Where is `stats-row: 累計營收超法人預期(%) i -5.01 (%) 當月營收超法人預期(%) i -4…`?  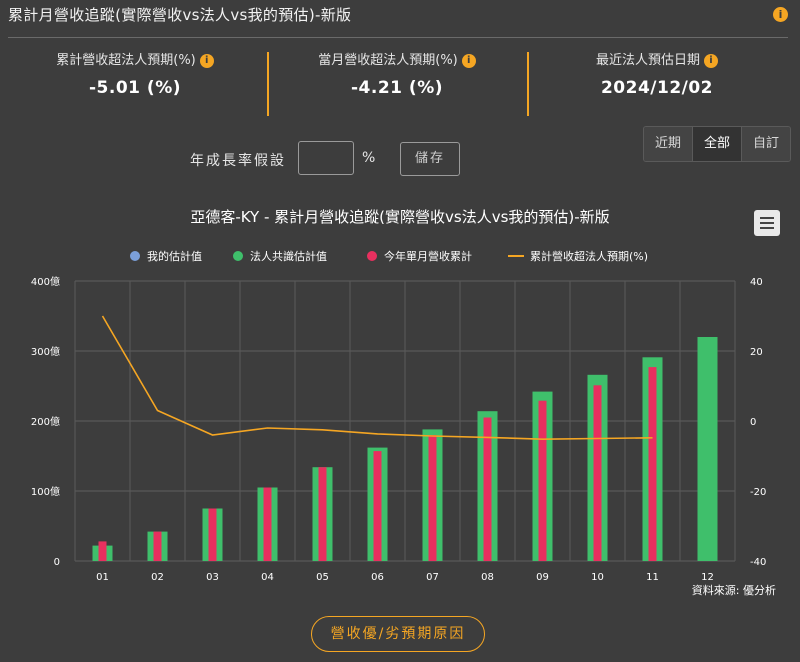 stats-row: 累計營收超法人預期(%) i -5.01 (%) 當月營收超法人預期(%) i -4… is located at coordinates (400, 85).